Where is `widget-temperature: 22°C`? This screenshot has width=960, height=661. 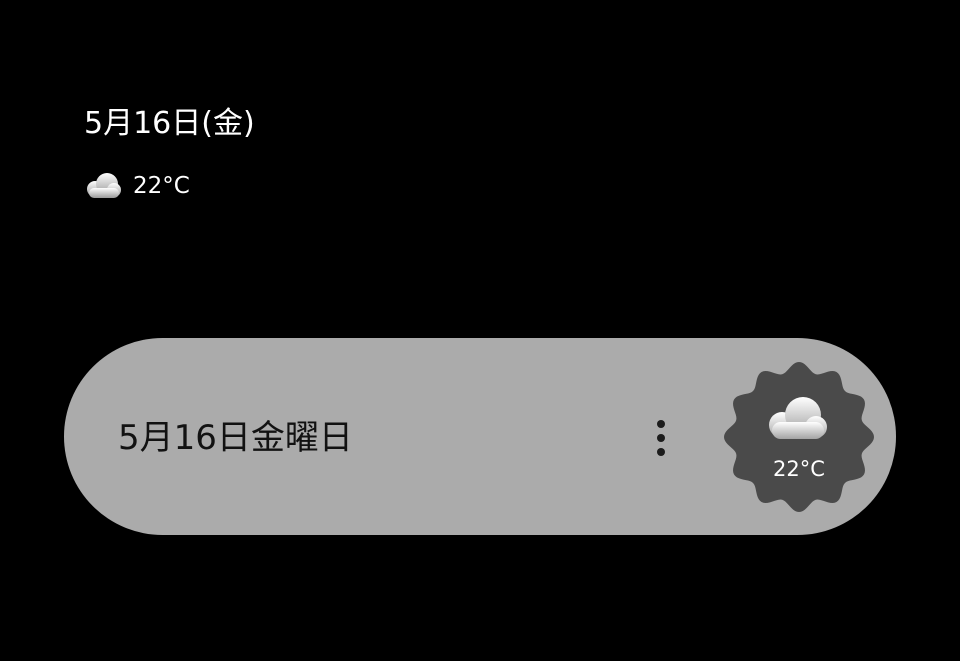
widget-temperature: 22°C is located at coordinates (799, 469).